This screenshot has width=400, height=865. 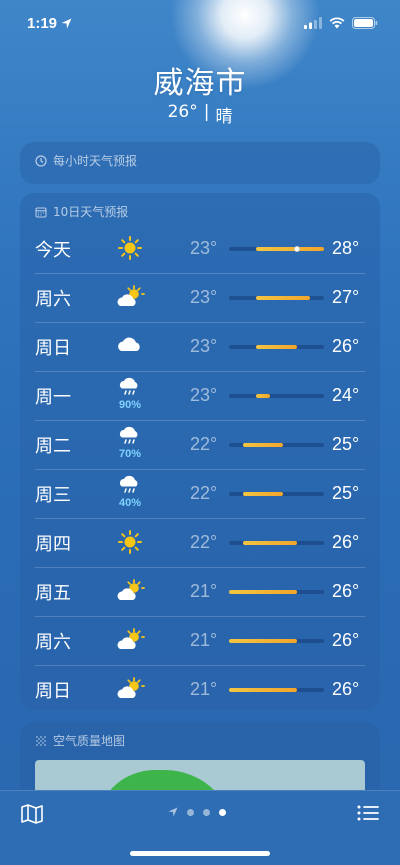 I want to click on sun-icon, so click(x=130, y=544).